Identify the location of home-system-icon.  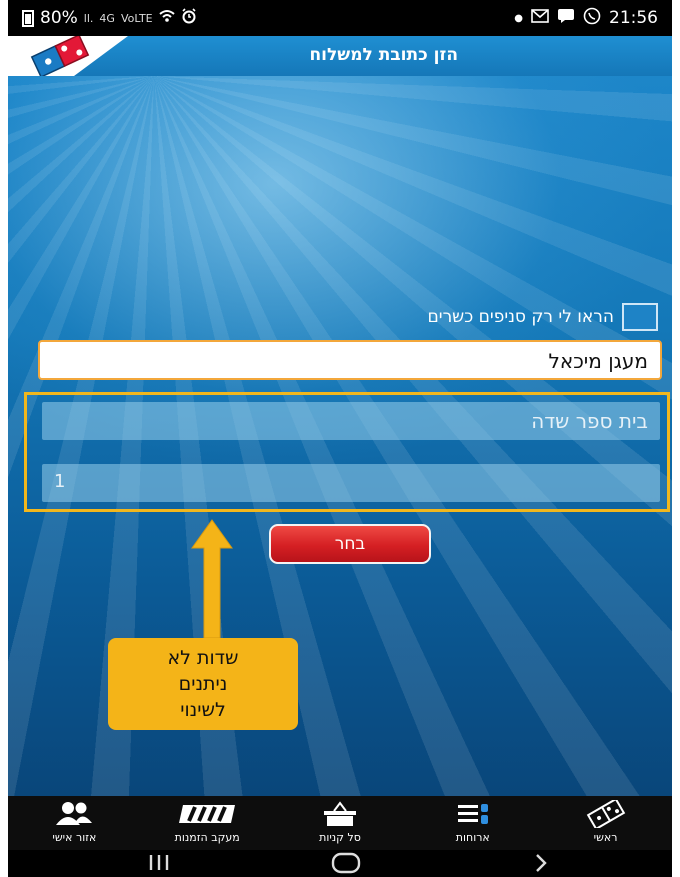
(346, 864).